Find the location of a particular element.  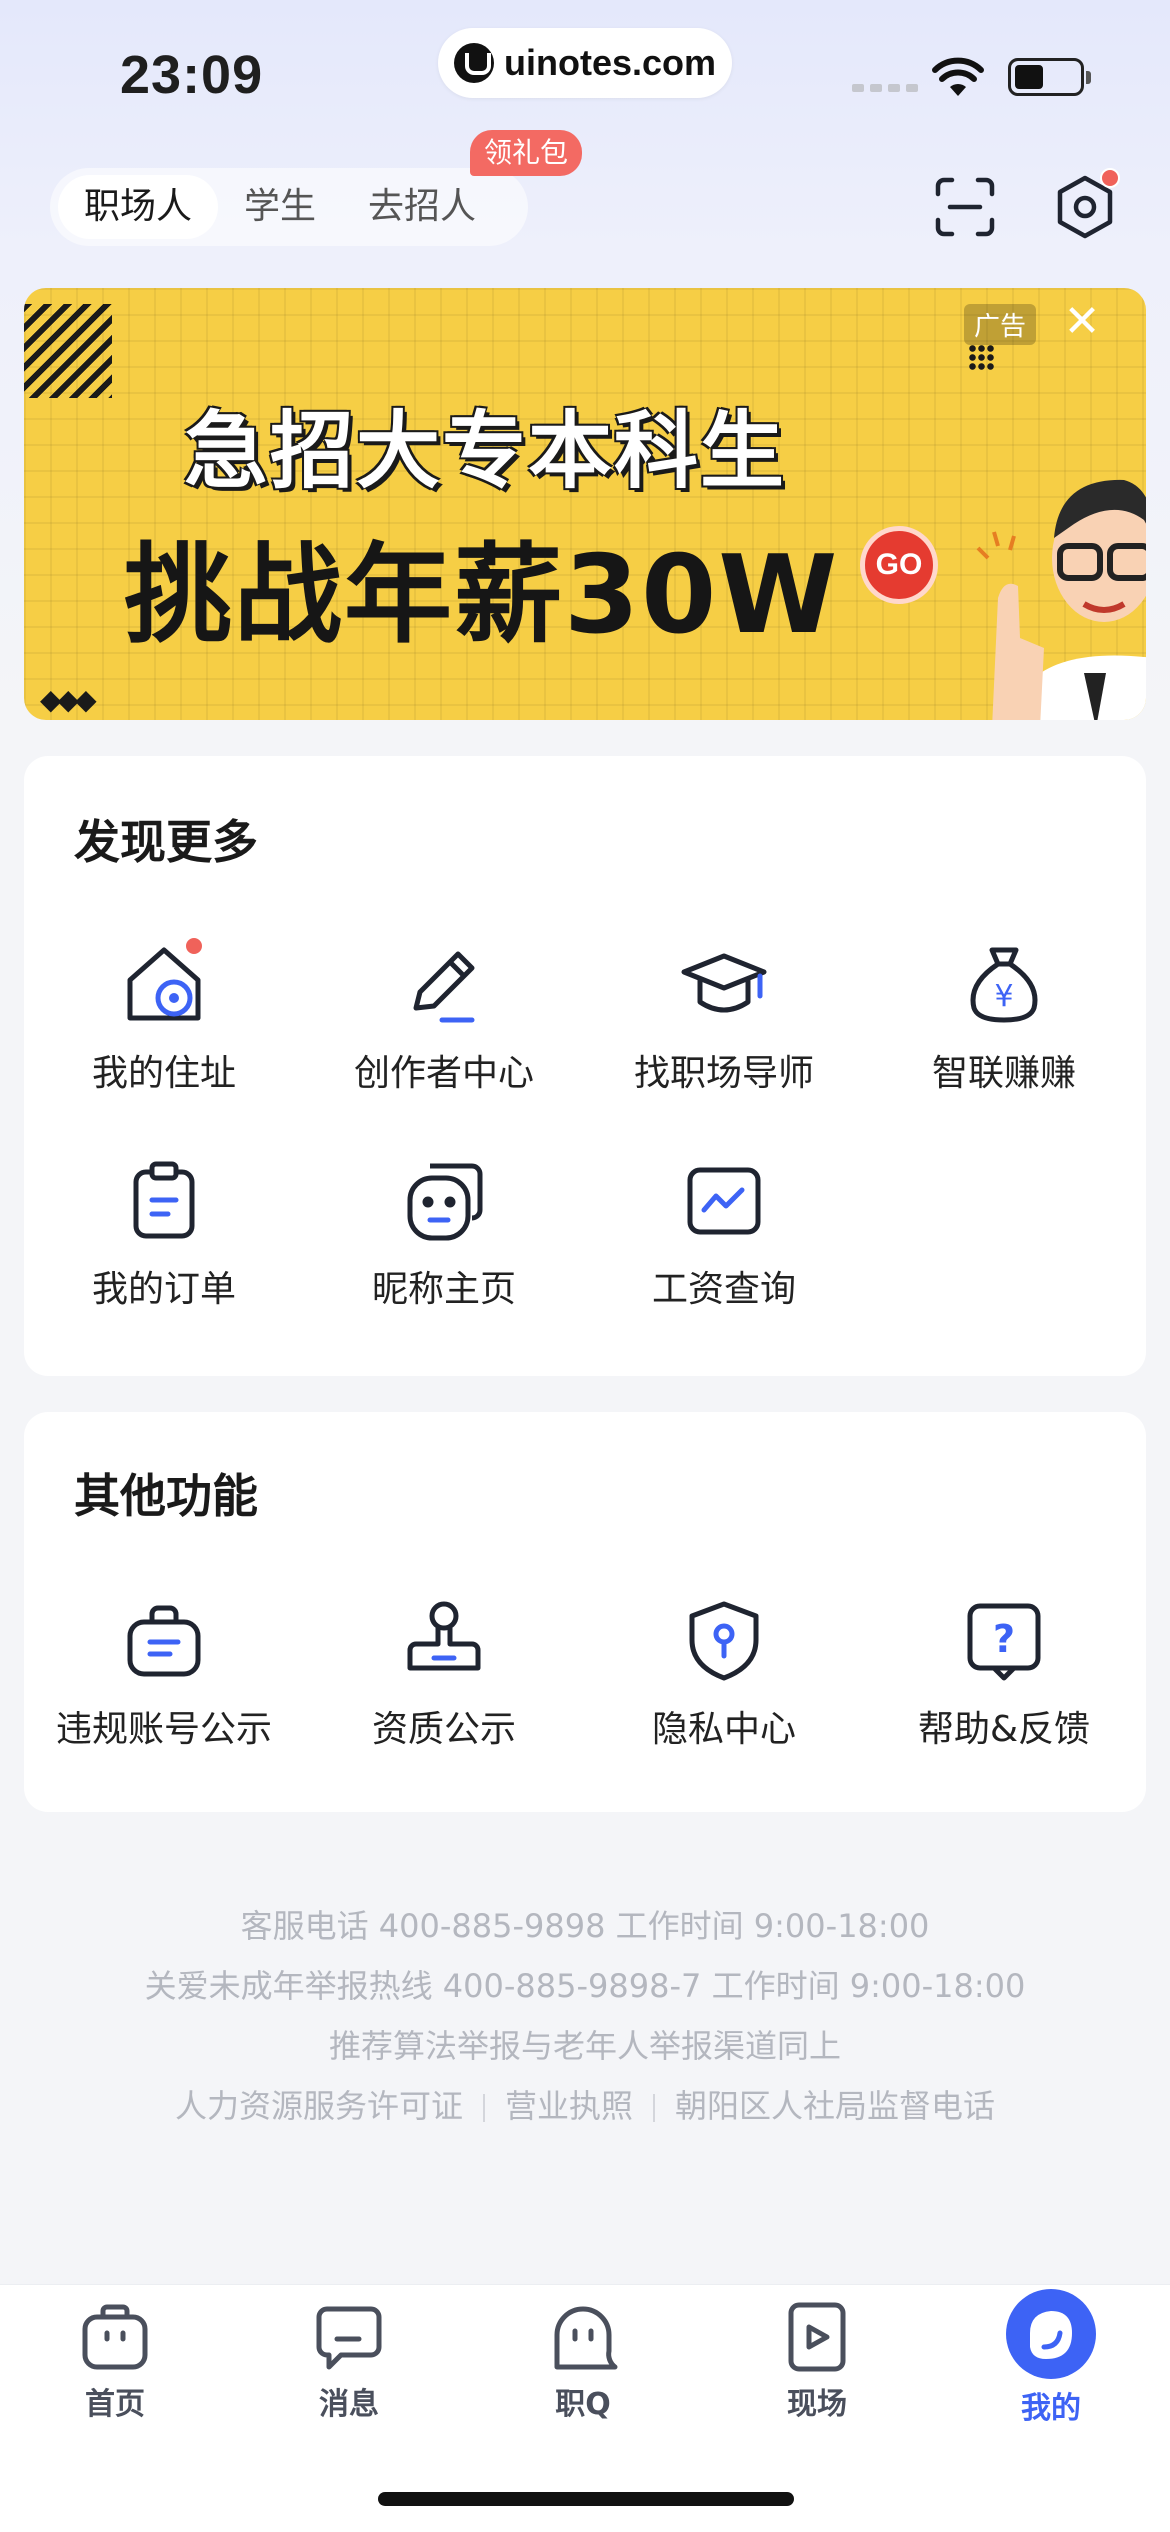

status-bar: 23:09 uinotes.com is located at coordinates (585, 70).